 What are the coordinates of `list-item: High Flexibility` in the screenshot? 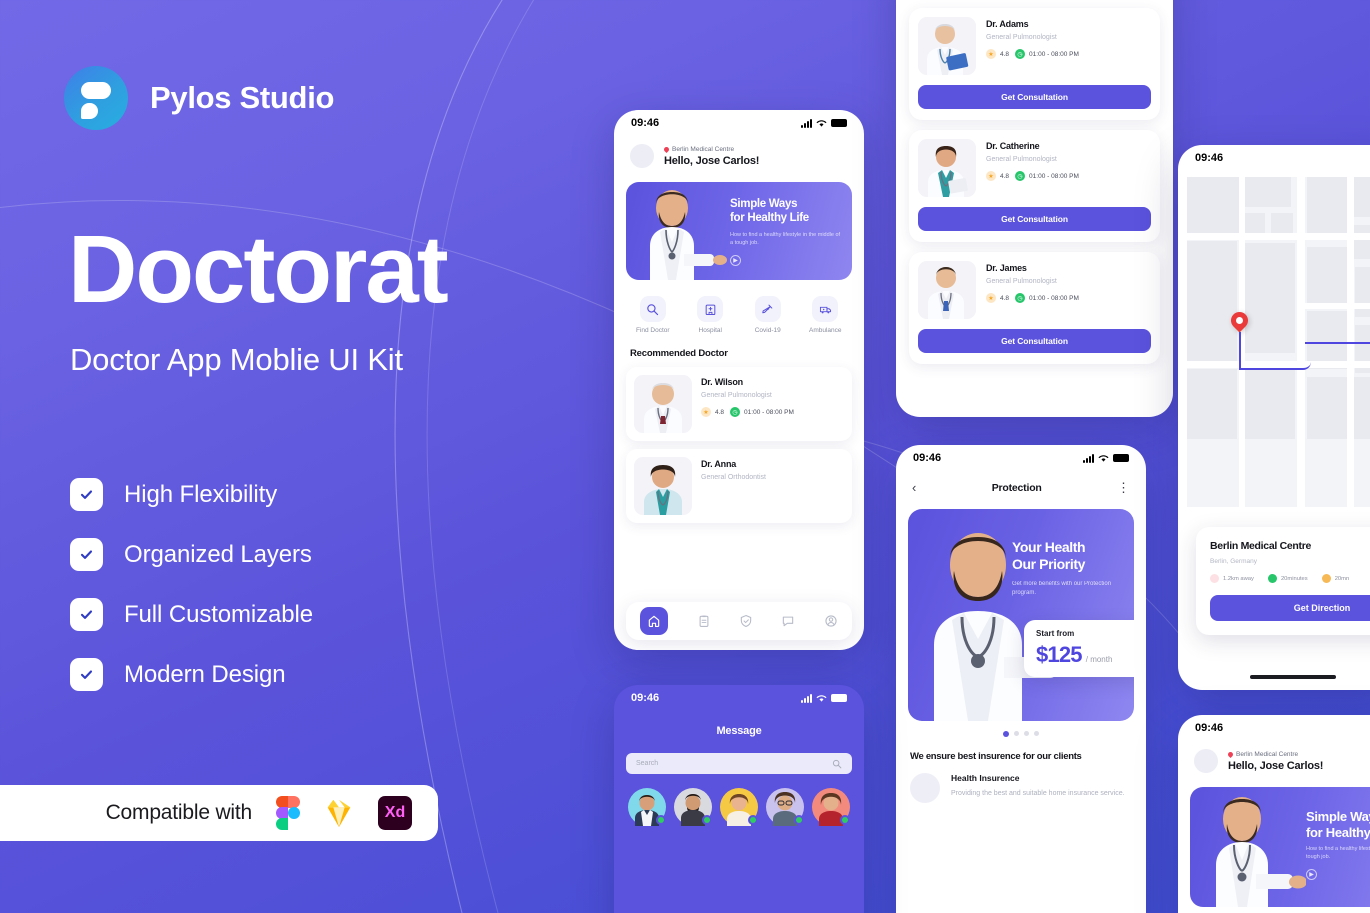 It's located at (191, 494).